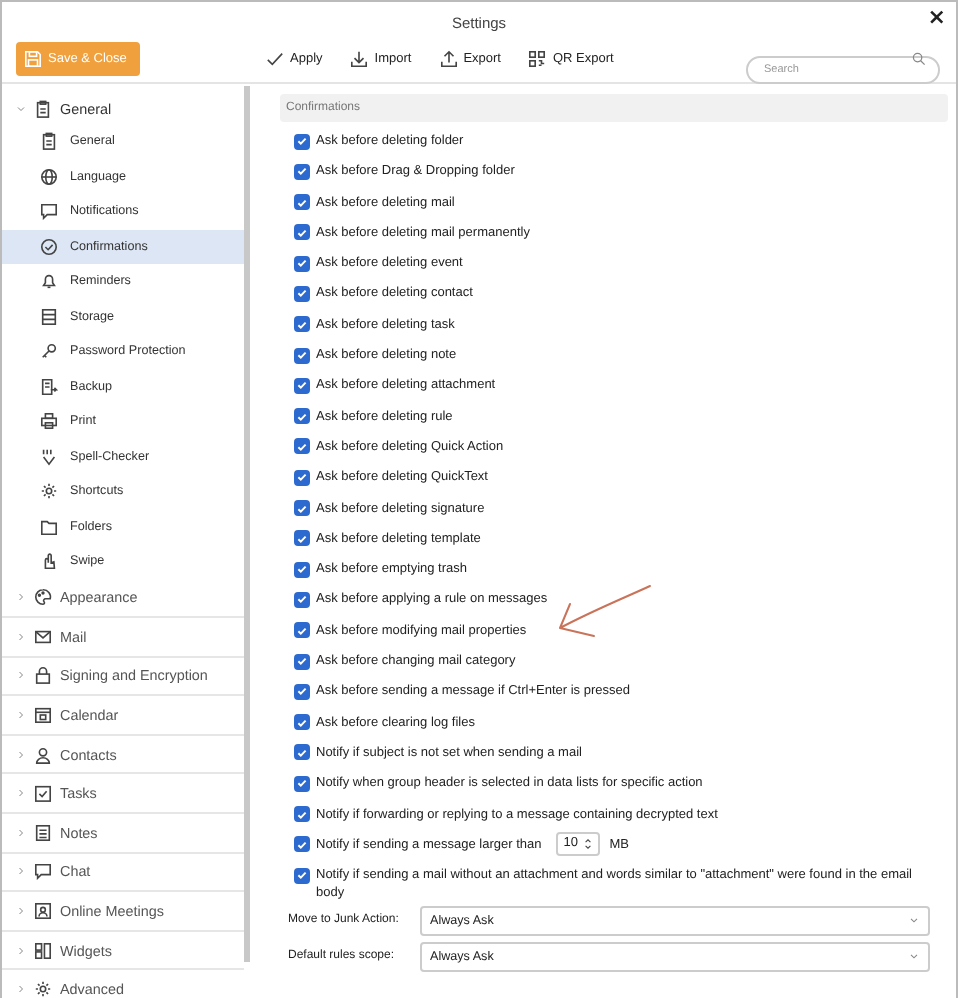 The width and height of the screenshot is (962, 998). Describe the element at coordinates (43, 636) in the screenshot. I see `envelope-icon` at that location.